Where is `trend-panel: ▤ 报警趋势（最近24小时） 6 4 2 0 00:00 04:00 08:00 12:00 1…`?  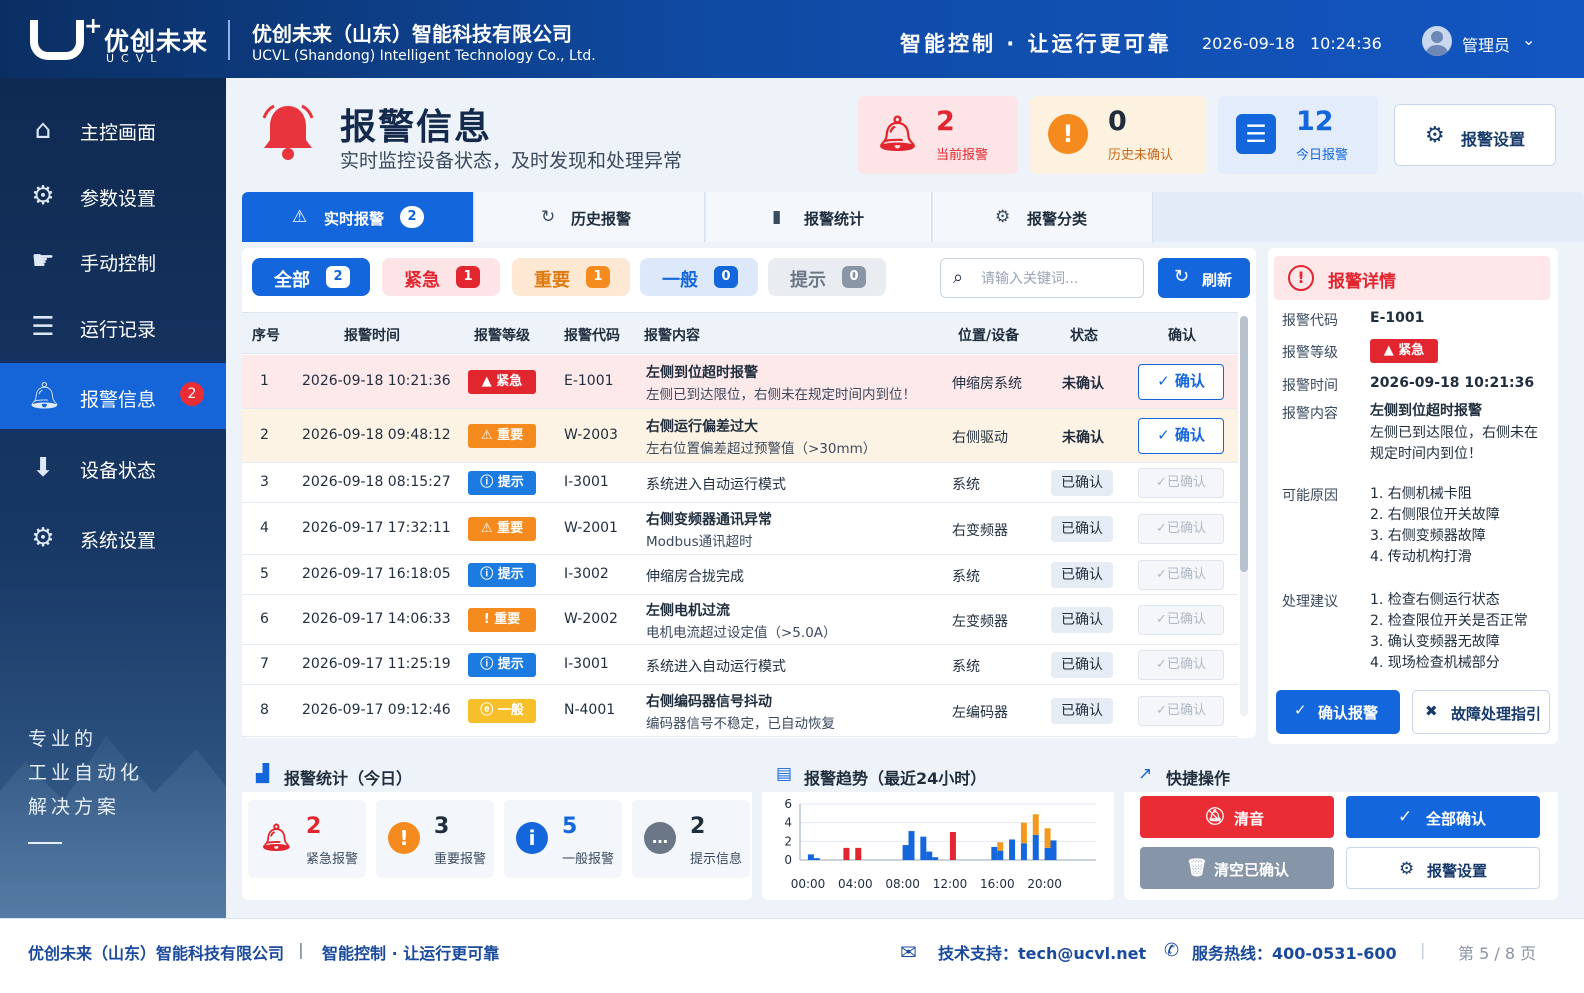 trend-panel: ▤ 报警趋势（最近24小时） 6 4 2 0 00:00 04:00 08:00 12:00 1… is located at coordinates (938, 828).